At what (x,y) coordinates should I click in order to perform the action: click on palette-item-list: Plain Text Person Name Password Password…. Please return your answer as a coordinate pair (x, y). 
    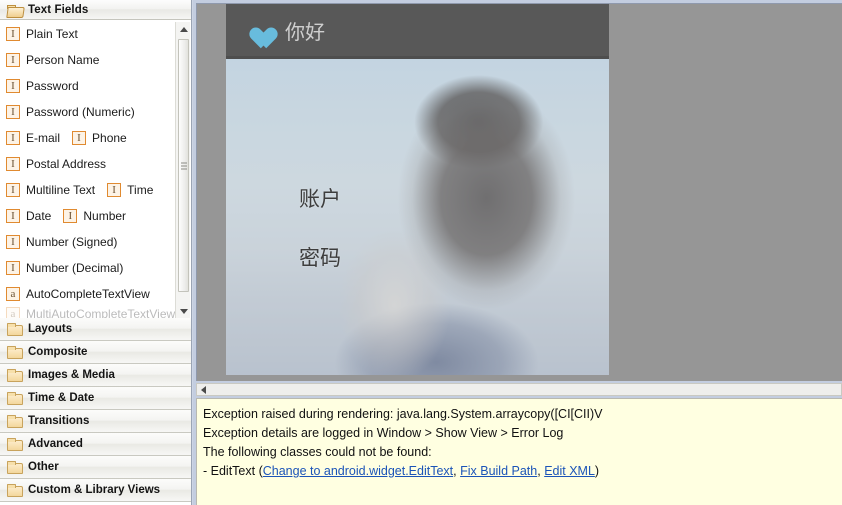
    Looking at the image, I should click on (95, 169).